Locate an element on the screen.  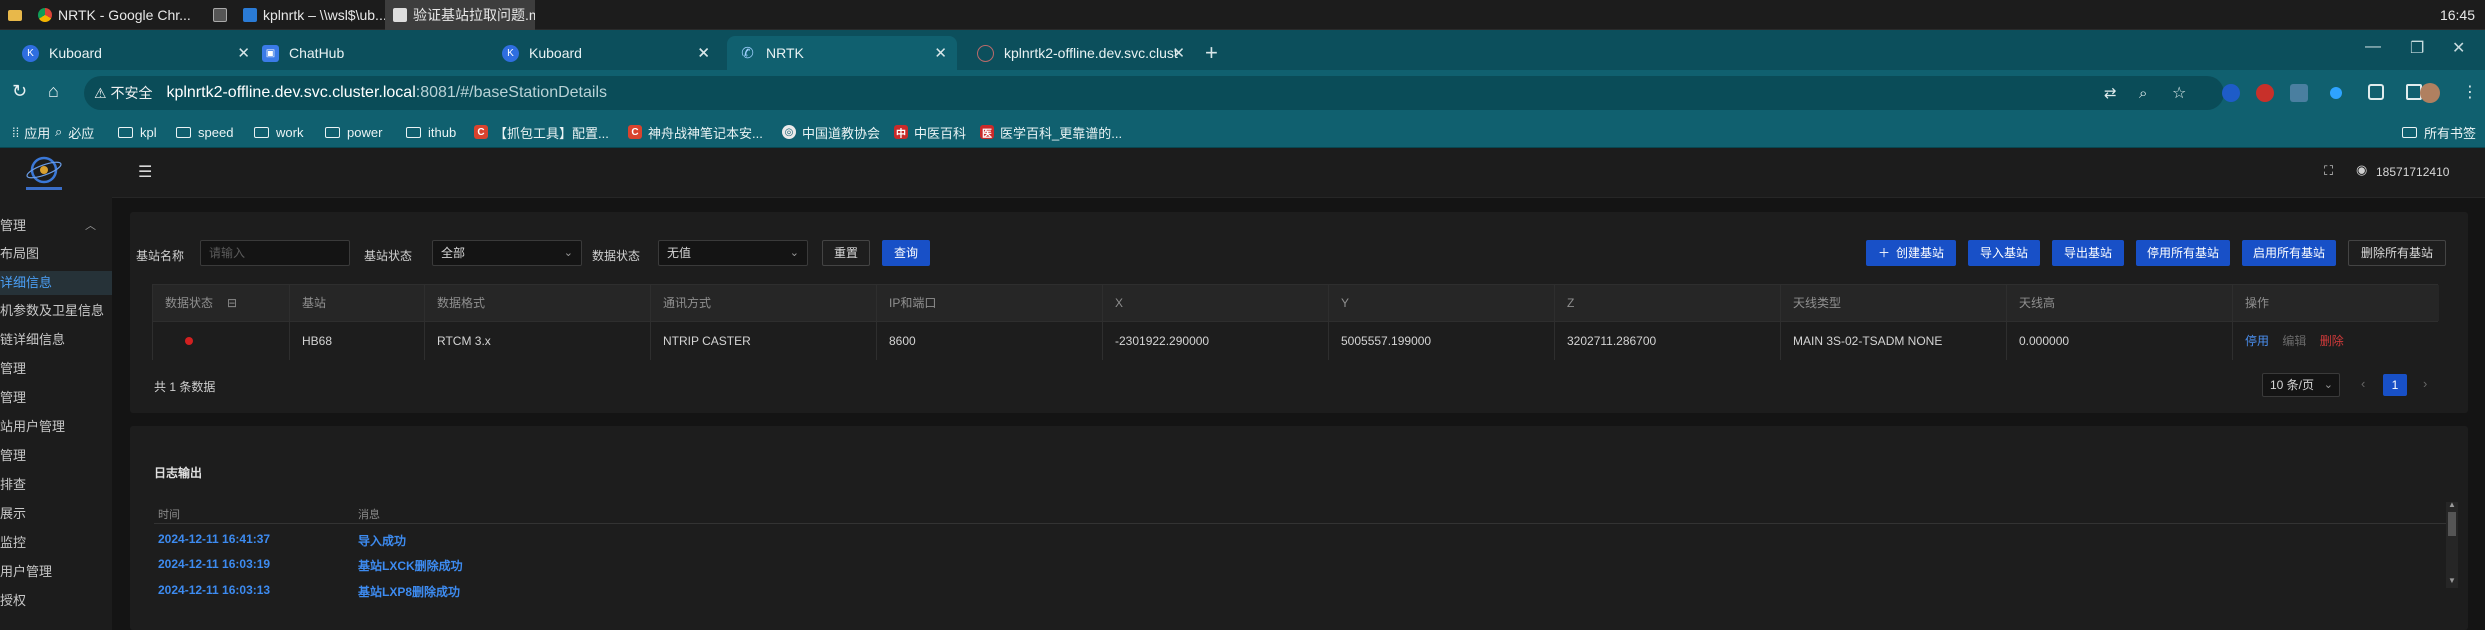
extension-grid-icon is located at coordinates (2299, 93).